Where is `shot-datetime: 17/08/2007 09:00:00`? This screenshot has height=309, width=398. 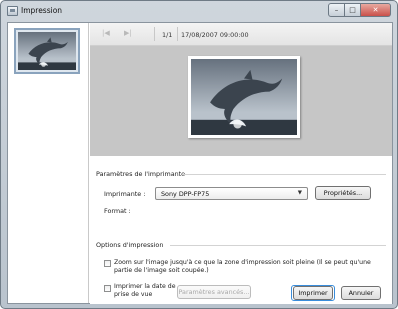
shot-datetime: 17/08/2007 09:00:00 is located at coordinates (215, 35).